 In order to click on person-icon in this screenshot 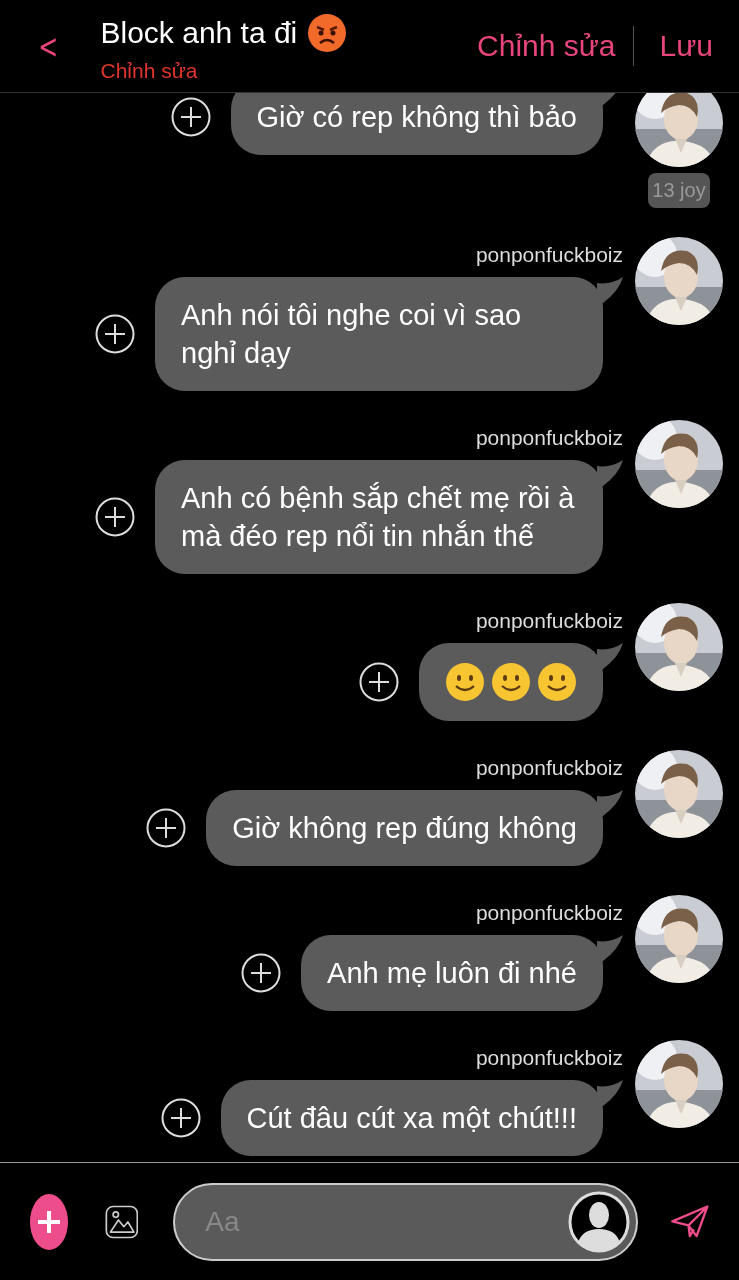, I will do `click(599, 1221)`.